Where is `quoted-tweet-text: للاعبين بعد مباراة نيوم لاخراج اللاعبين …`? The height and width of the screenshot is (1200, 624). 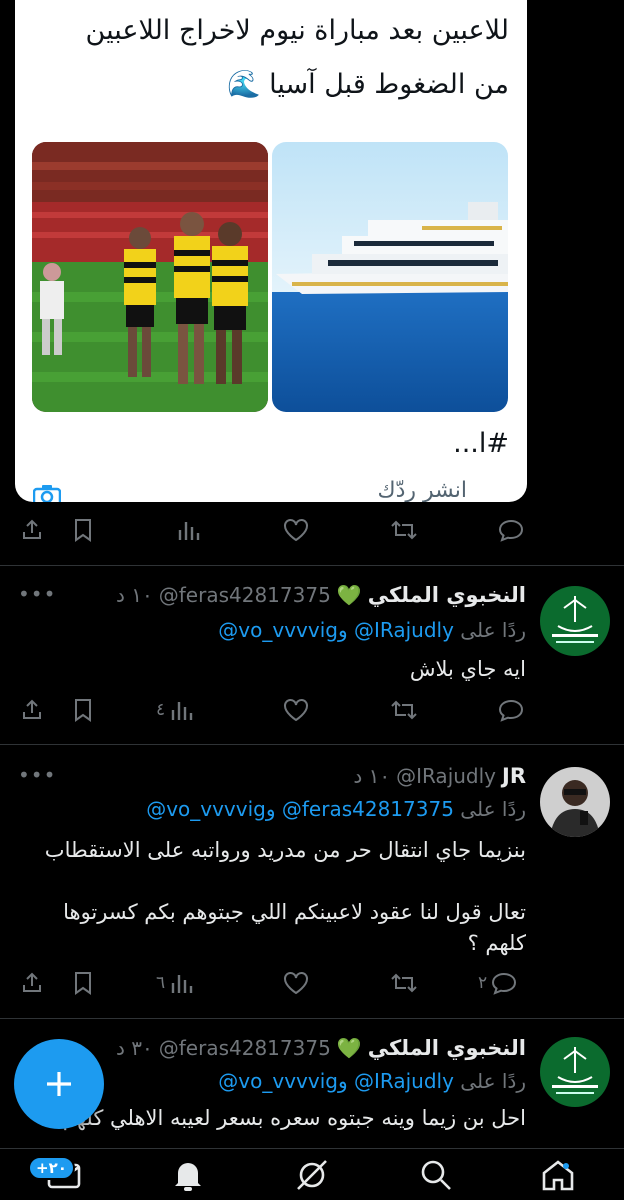
quoted-tweet-text: للاعبين بعد مباراة نيوم لاخراج اللاعبين … is located at coordinates (269, 58).